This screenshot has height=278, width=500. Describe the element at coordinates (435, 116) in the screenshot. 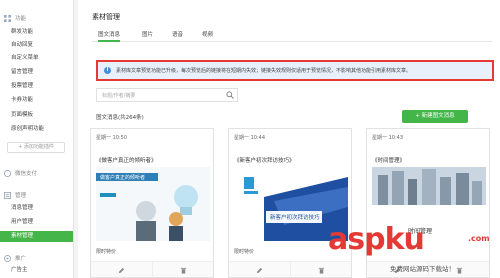

I see `new-article-button: + 新建图文消息` at that location.